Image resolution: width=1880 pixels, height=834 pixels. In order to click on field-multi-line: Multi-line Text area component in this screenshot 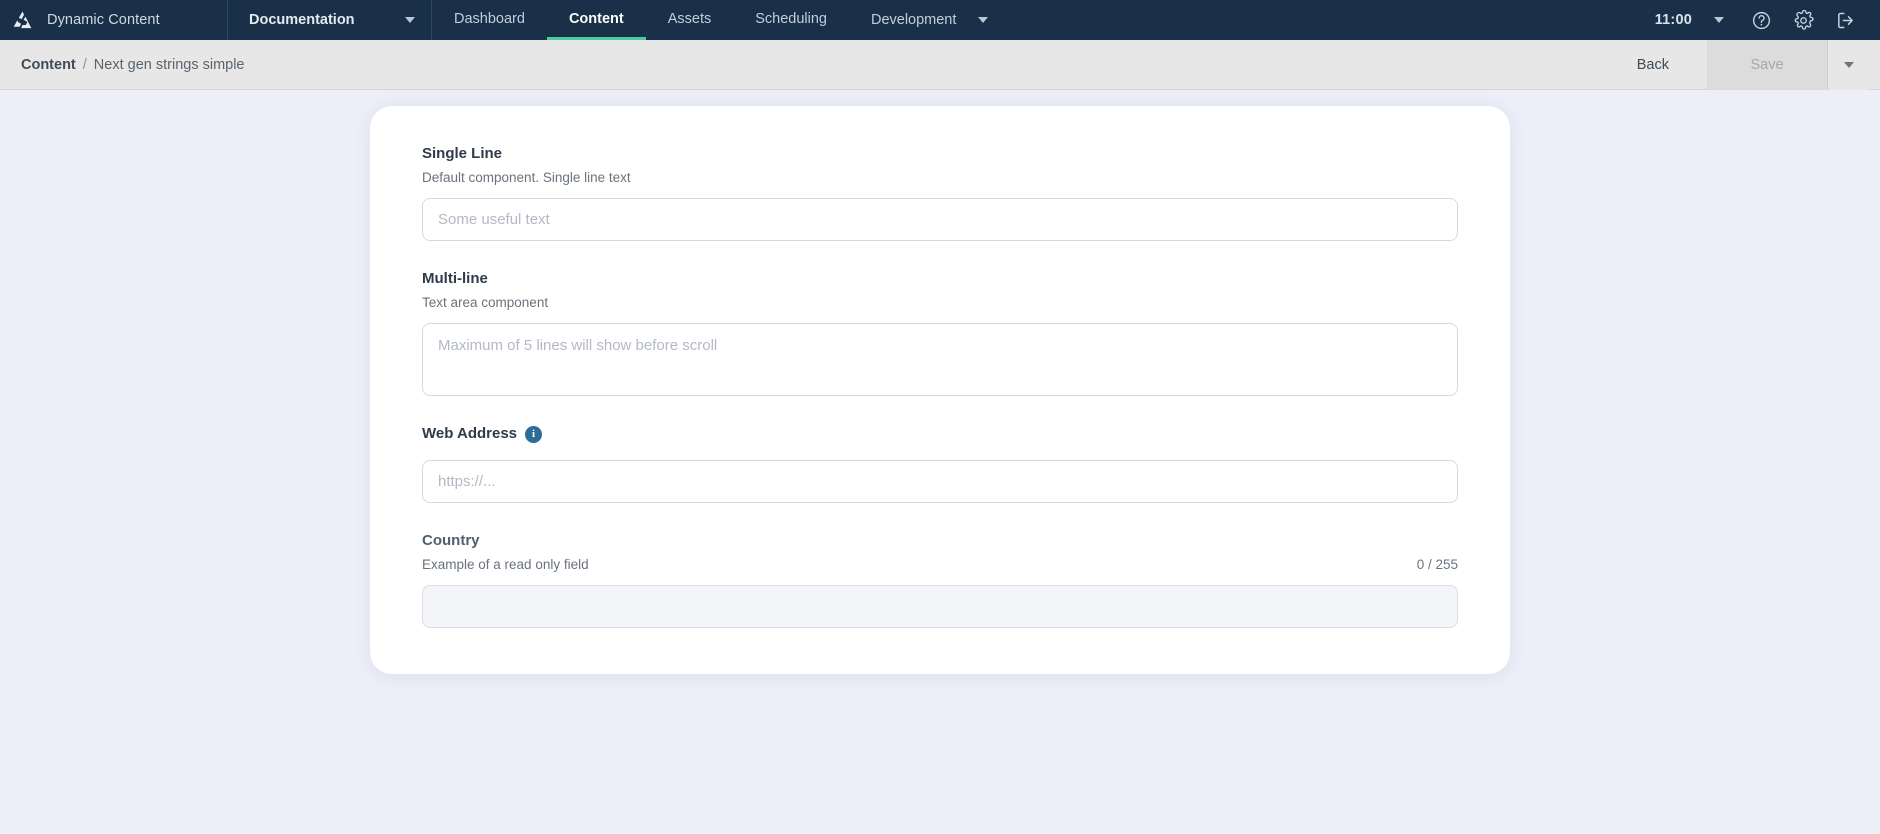, I will do `click(940, 333)`.